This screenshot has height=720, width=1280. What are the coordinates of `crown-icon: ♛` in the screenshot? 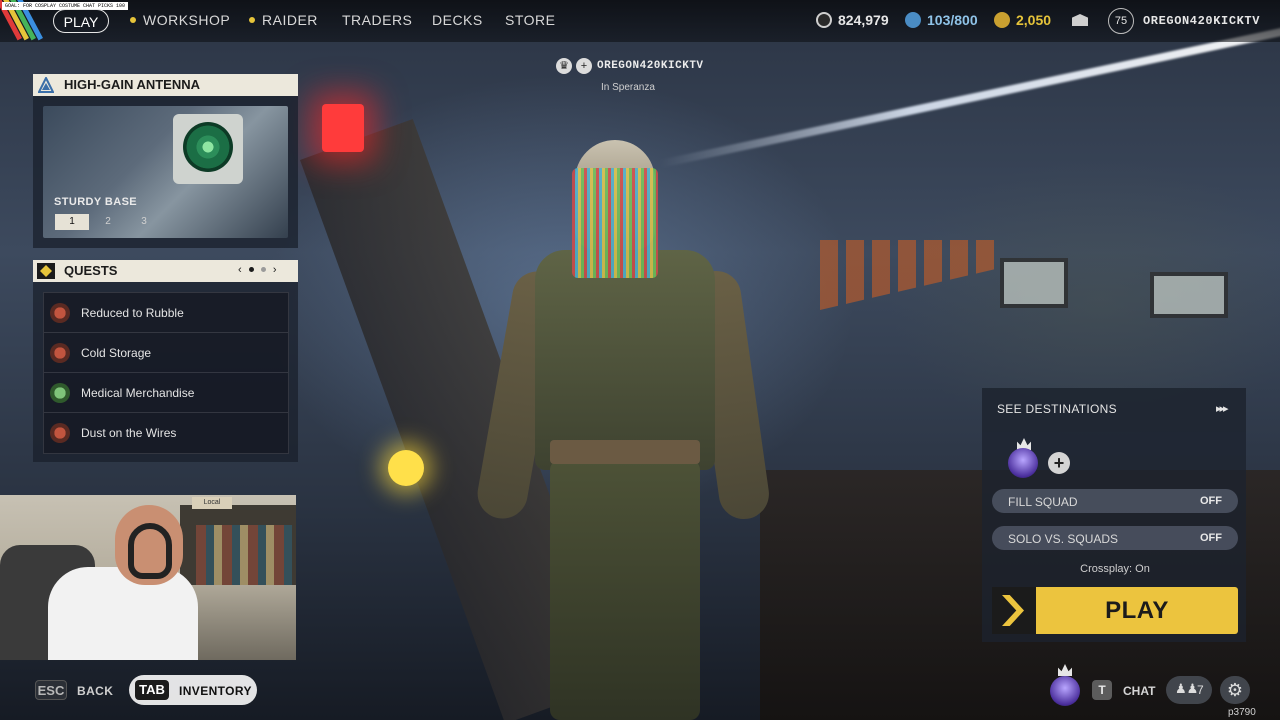 It's located at (564, 66).